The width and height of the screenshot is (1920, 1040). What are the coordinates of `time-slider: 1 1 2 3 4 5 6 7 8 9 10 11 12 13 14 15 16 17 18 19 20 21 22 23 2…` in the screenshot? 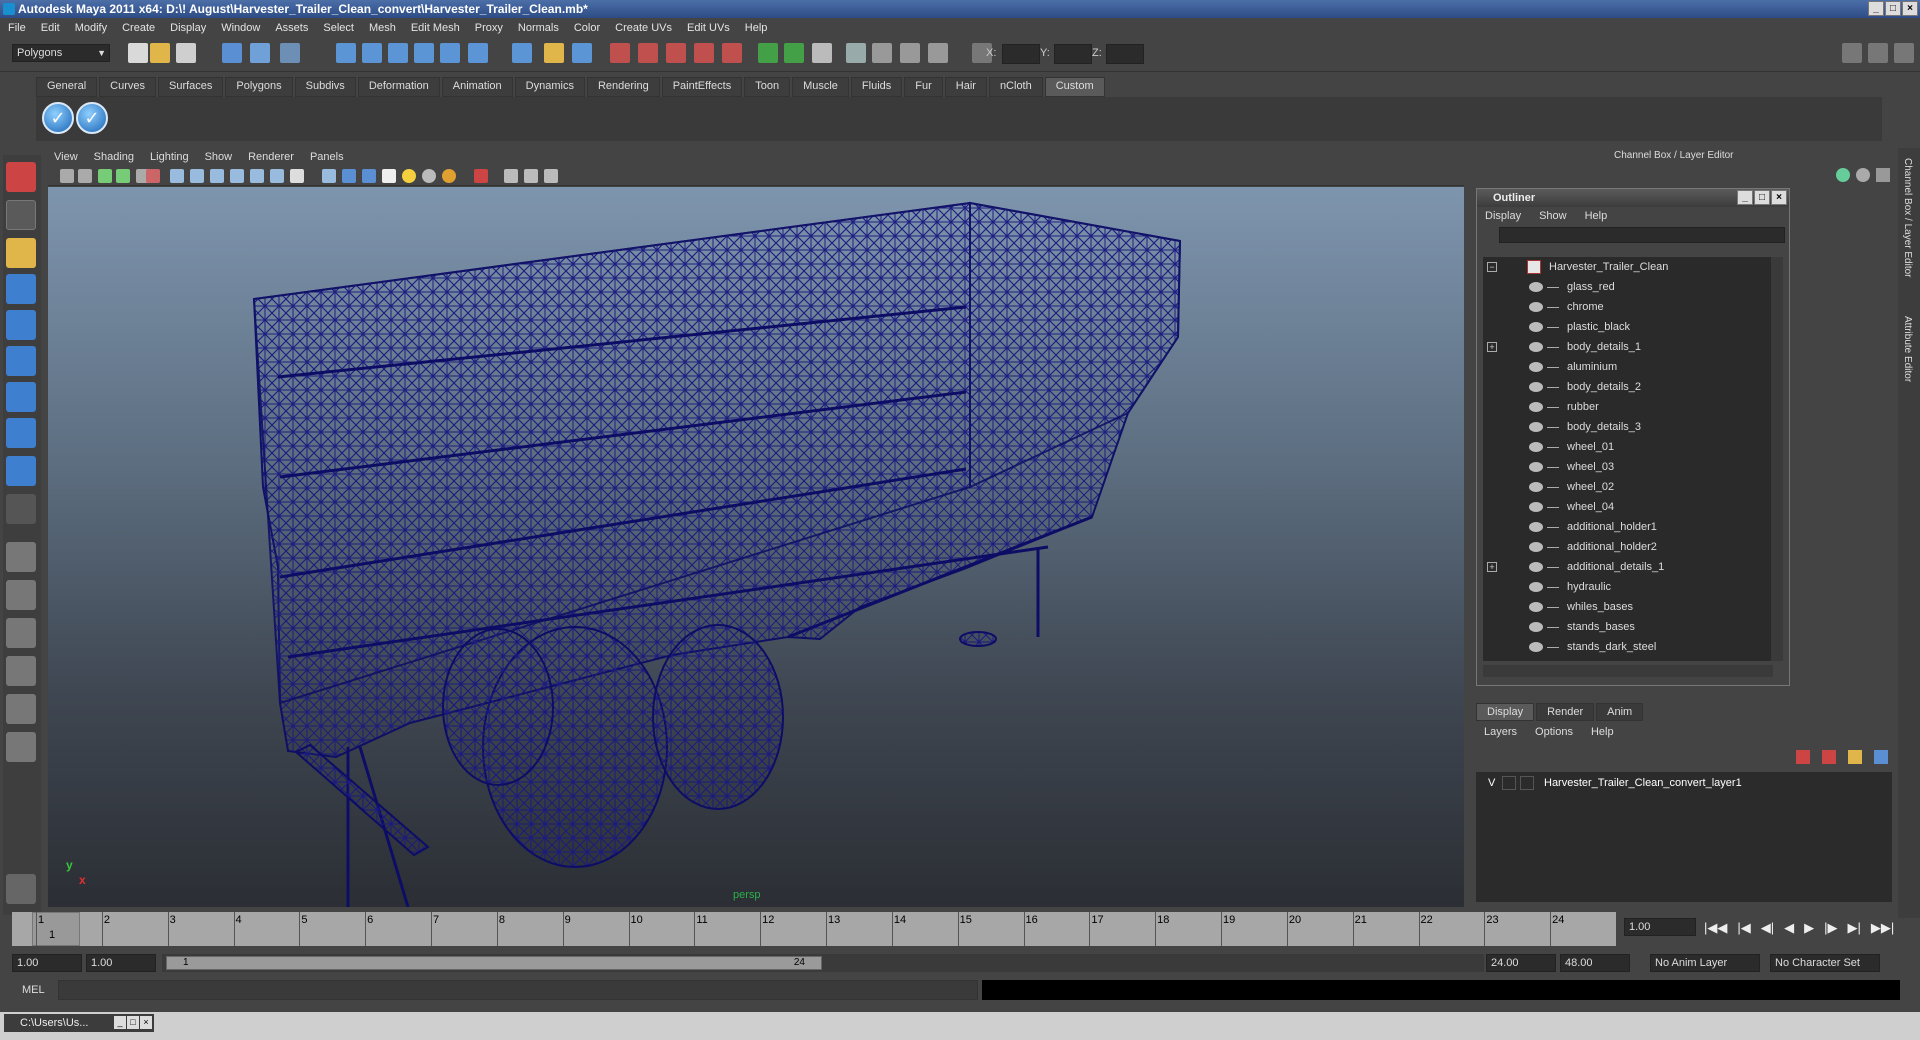 It's located at (814, 929).